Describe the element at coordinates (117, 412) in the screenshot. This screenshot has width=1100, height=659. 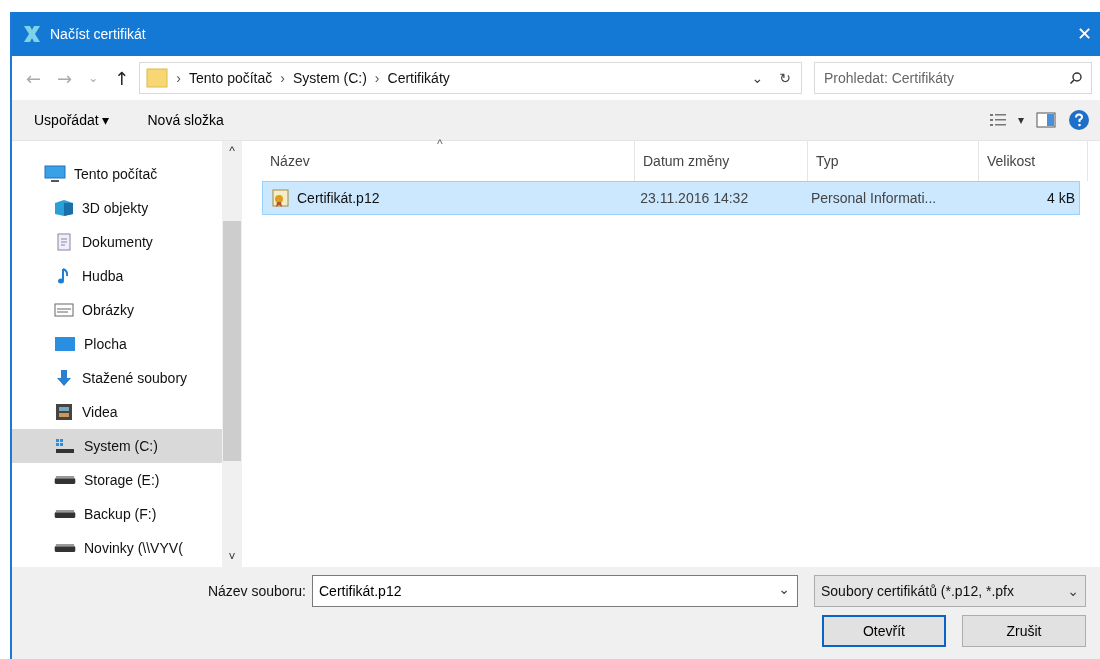
I see `sidebar-item: Videa` at that location.